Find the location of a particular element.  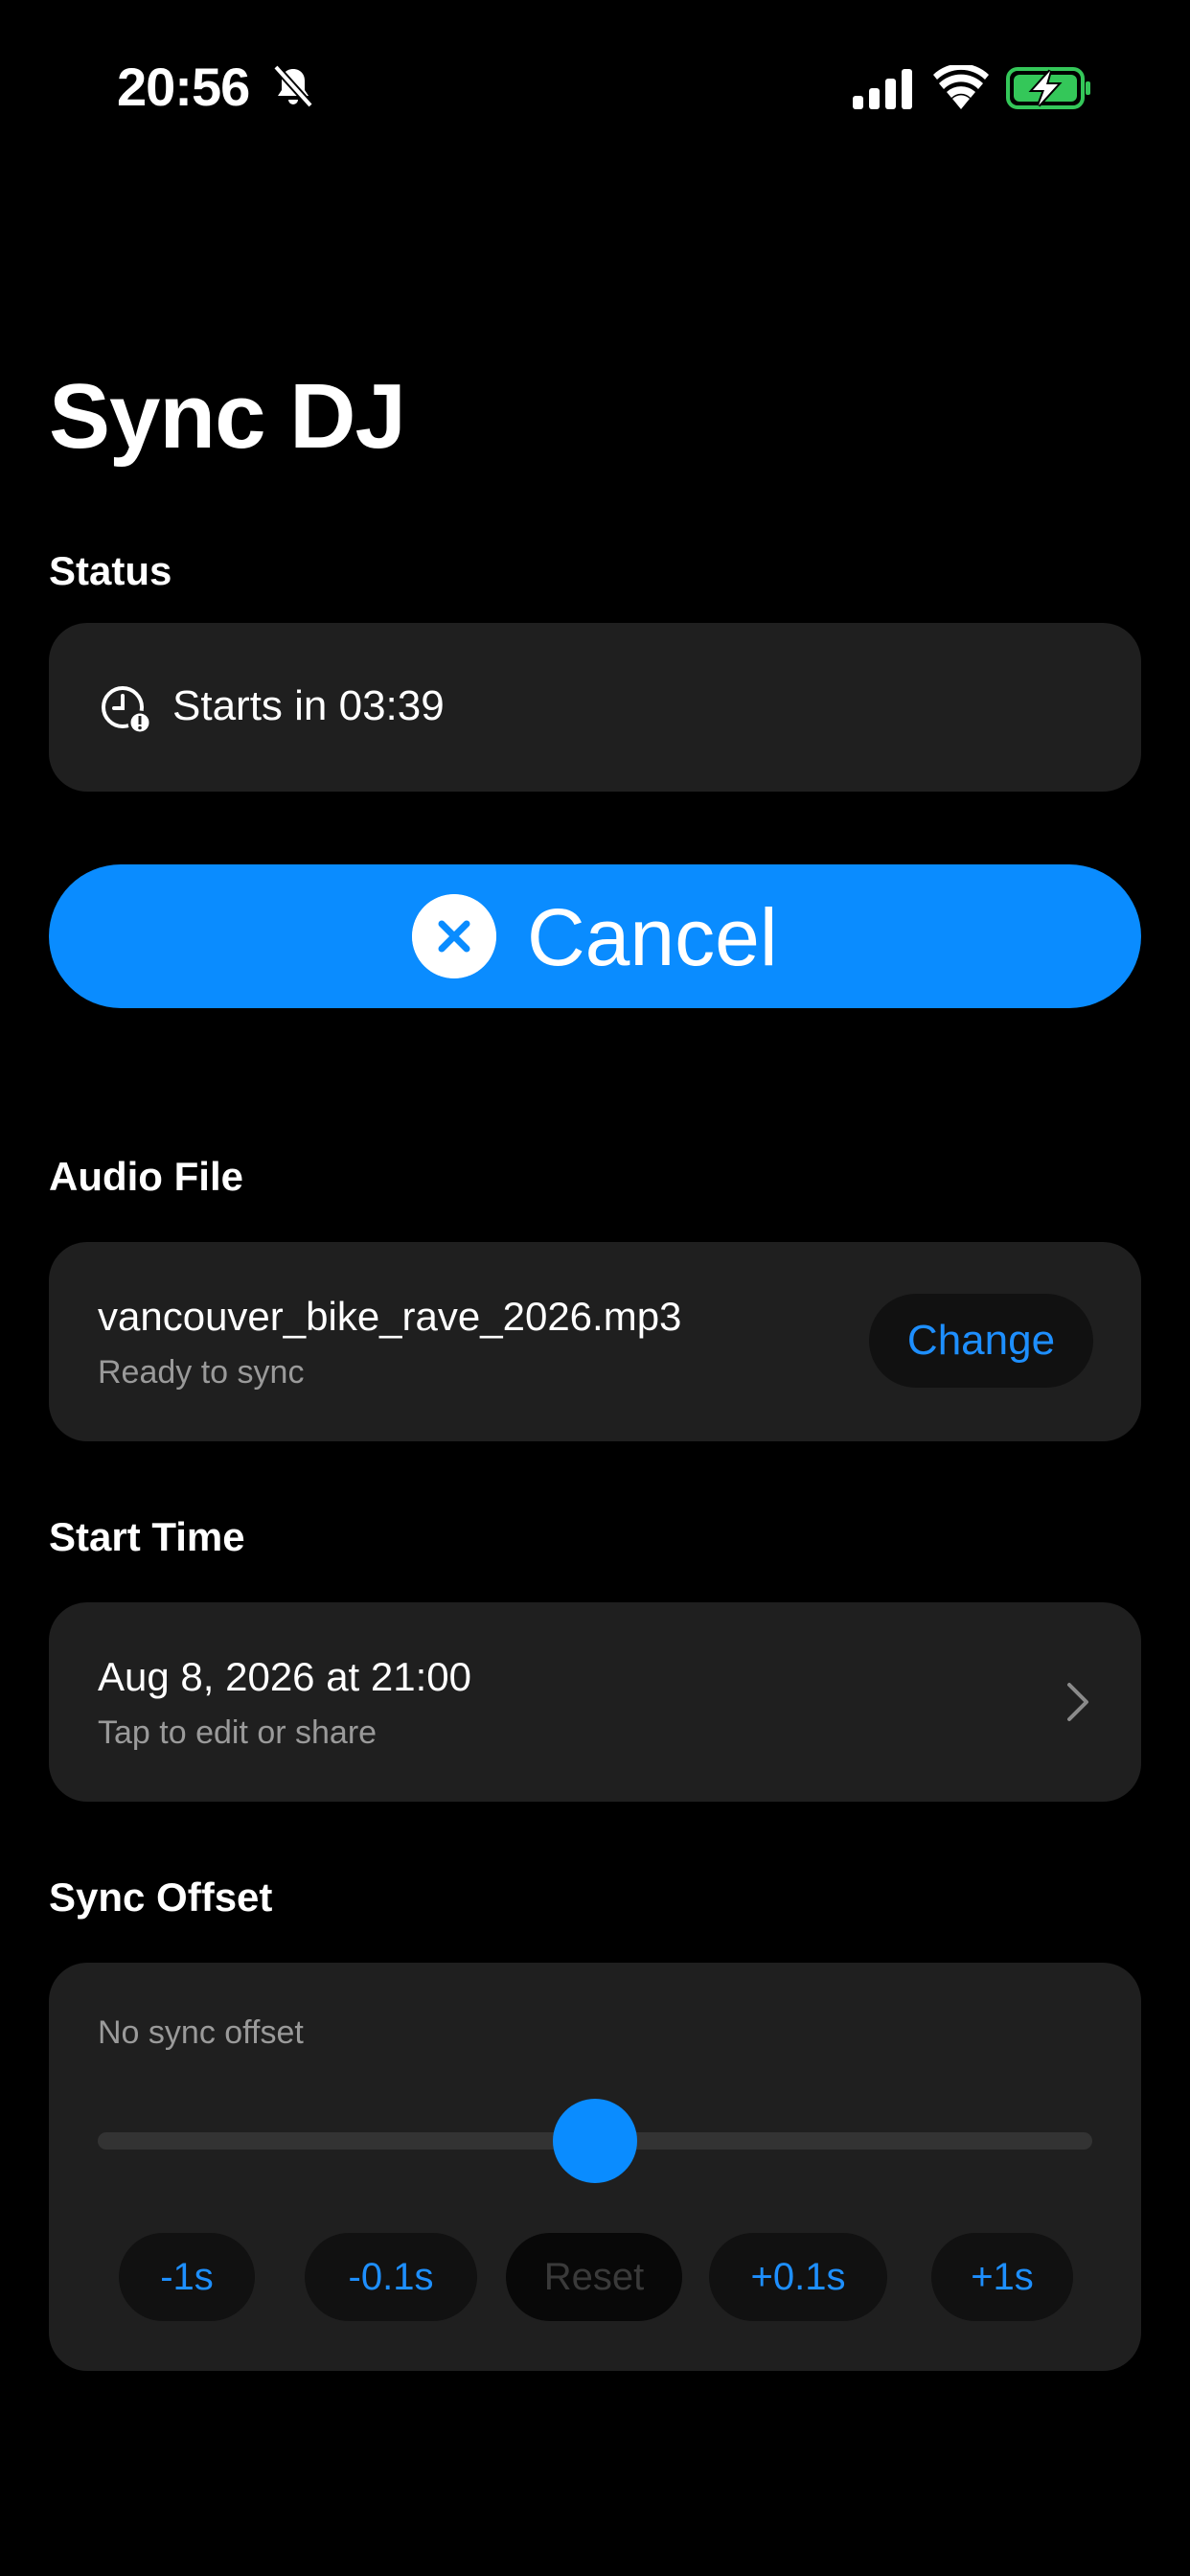

clock-alert-icon is located at coordinates (127, 710).